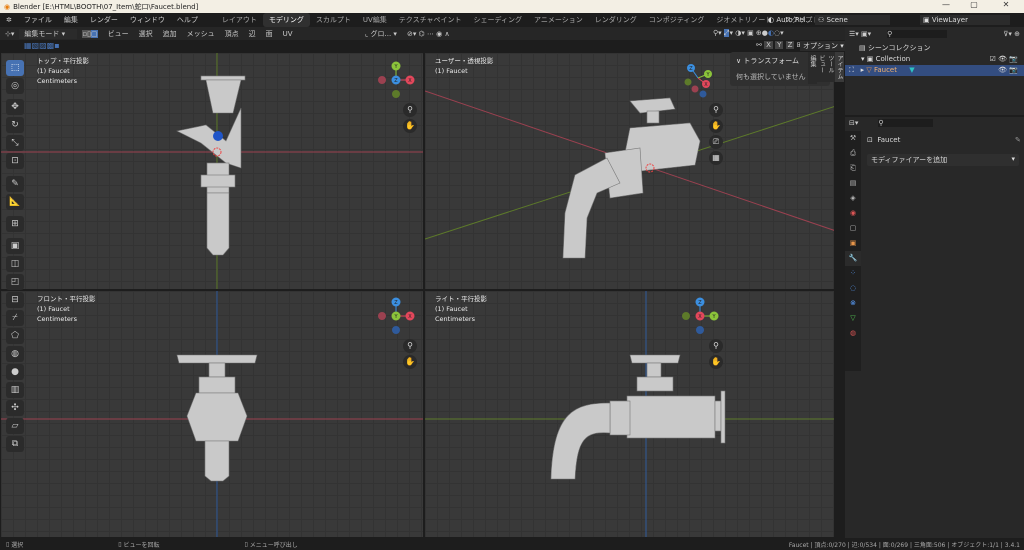 The image size is (1024, 550). Describe the element at coordinates (853, 213) in the screenshot. I see `world-tab-icon: ◉` at that location.